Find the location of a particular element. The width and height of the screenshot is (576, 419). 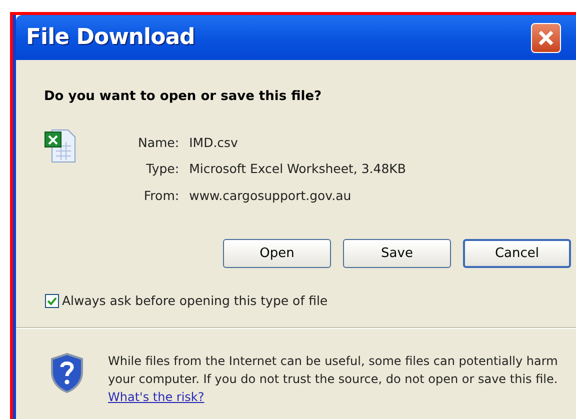

check-icon is located at coordinates (52, 301).